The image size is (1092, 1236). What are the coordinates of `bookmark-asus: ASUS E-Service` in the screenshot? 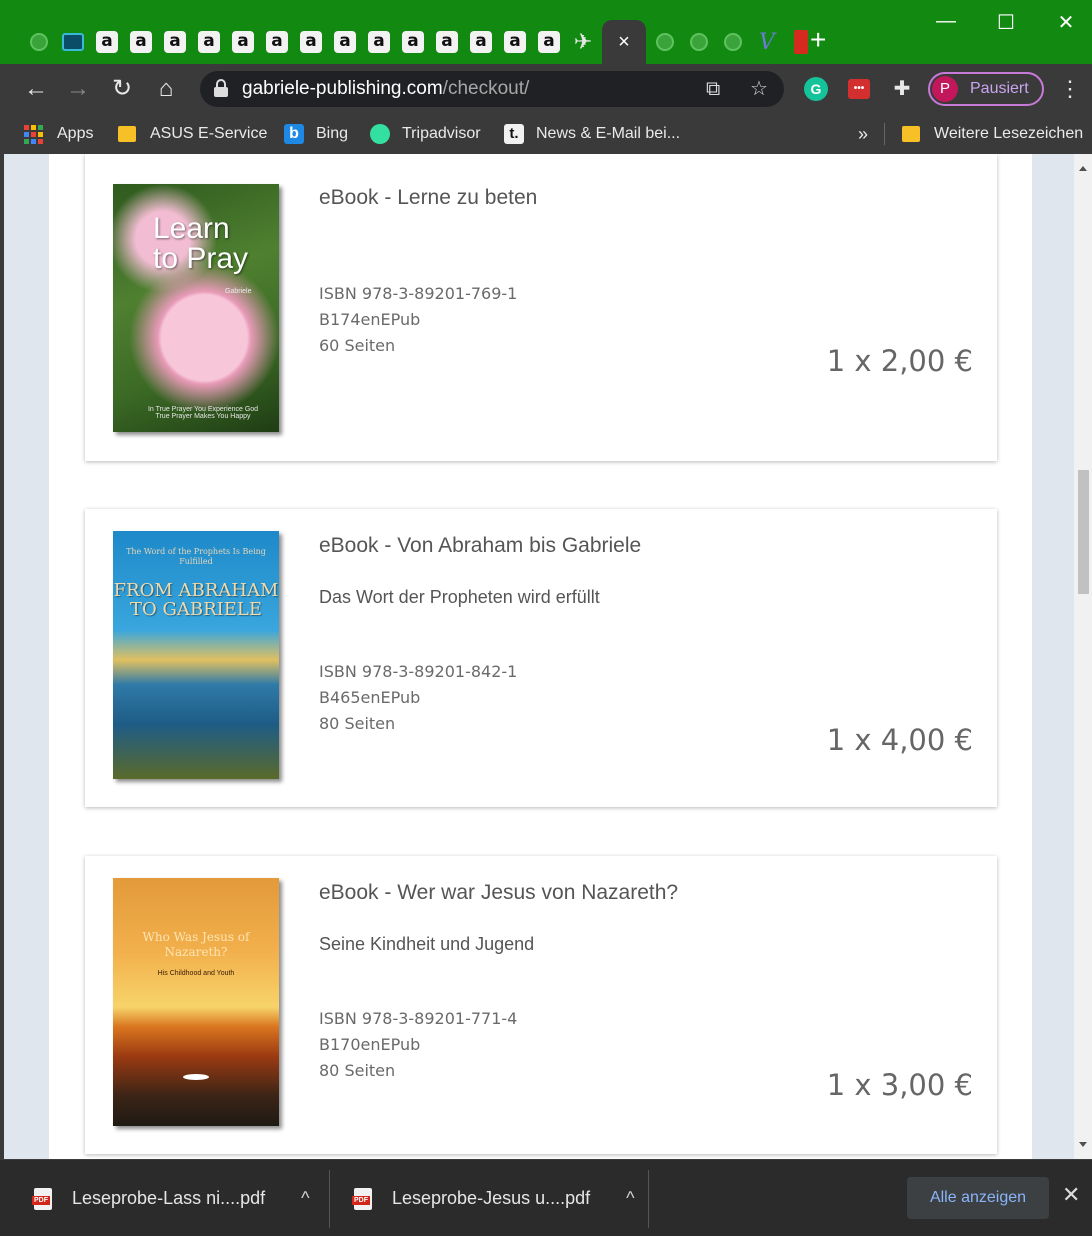 It's located at (192, 134).